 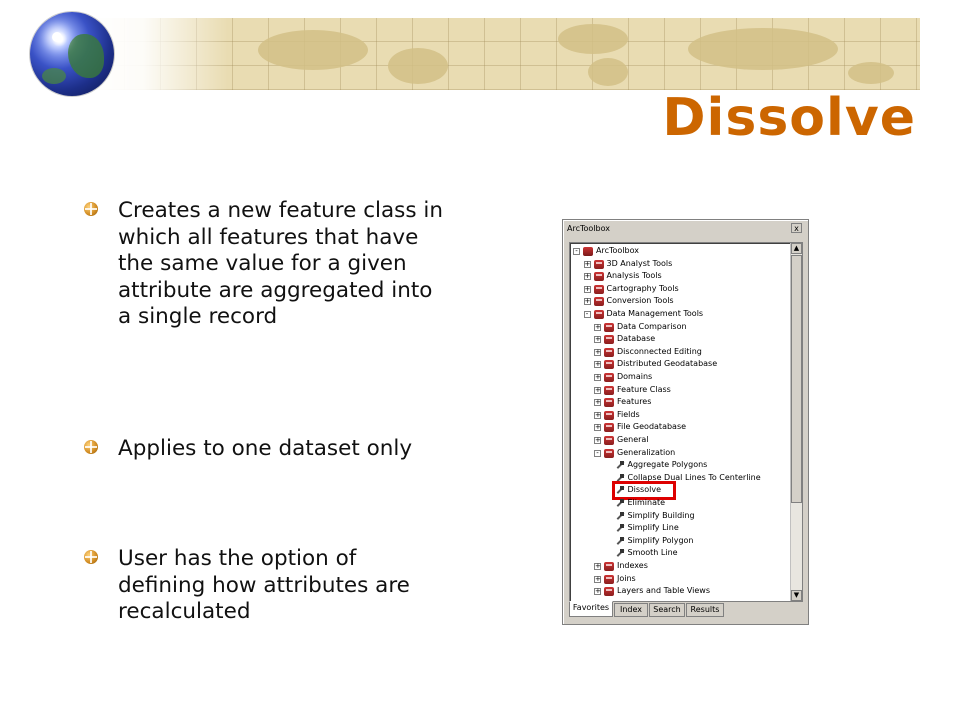 What do you see at coordinates (617, 250) in the screenshot?
I see `tree-item-label: ArcToolbox` at bounding box center [617, 250].